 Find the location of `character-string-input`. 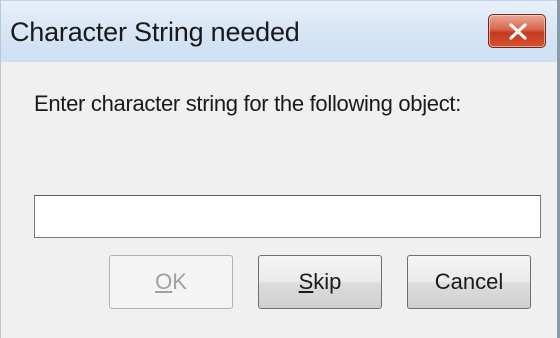

character-string-input is located at coordinates (287, 216).